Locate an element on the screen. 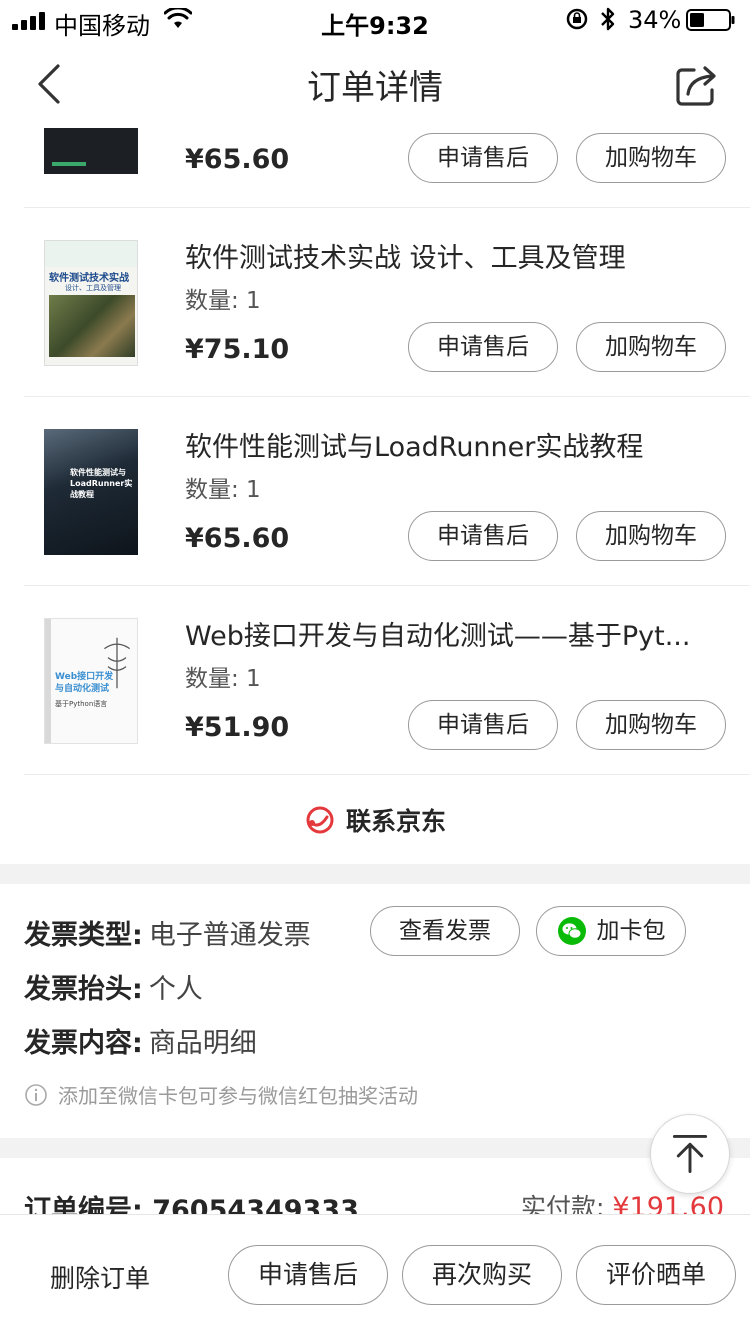  book-cover-image: 软件性能测试与LoadRunner实战教程 is located at coordinates (91, 492).